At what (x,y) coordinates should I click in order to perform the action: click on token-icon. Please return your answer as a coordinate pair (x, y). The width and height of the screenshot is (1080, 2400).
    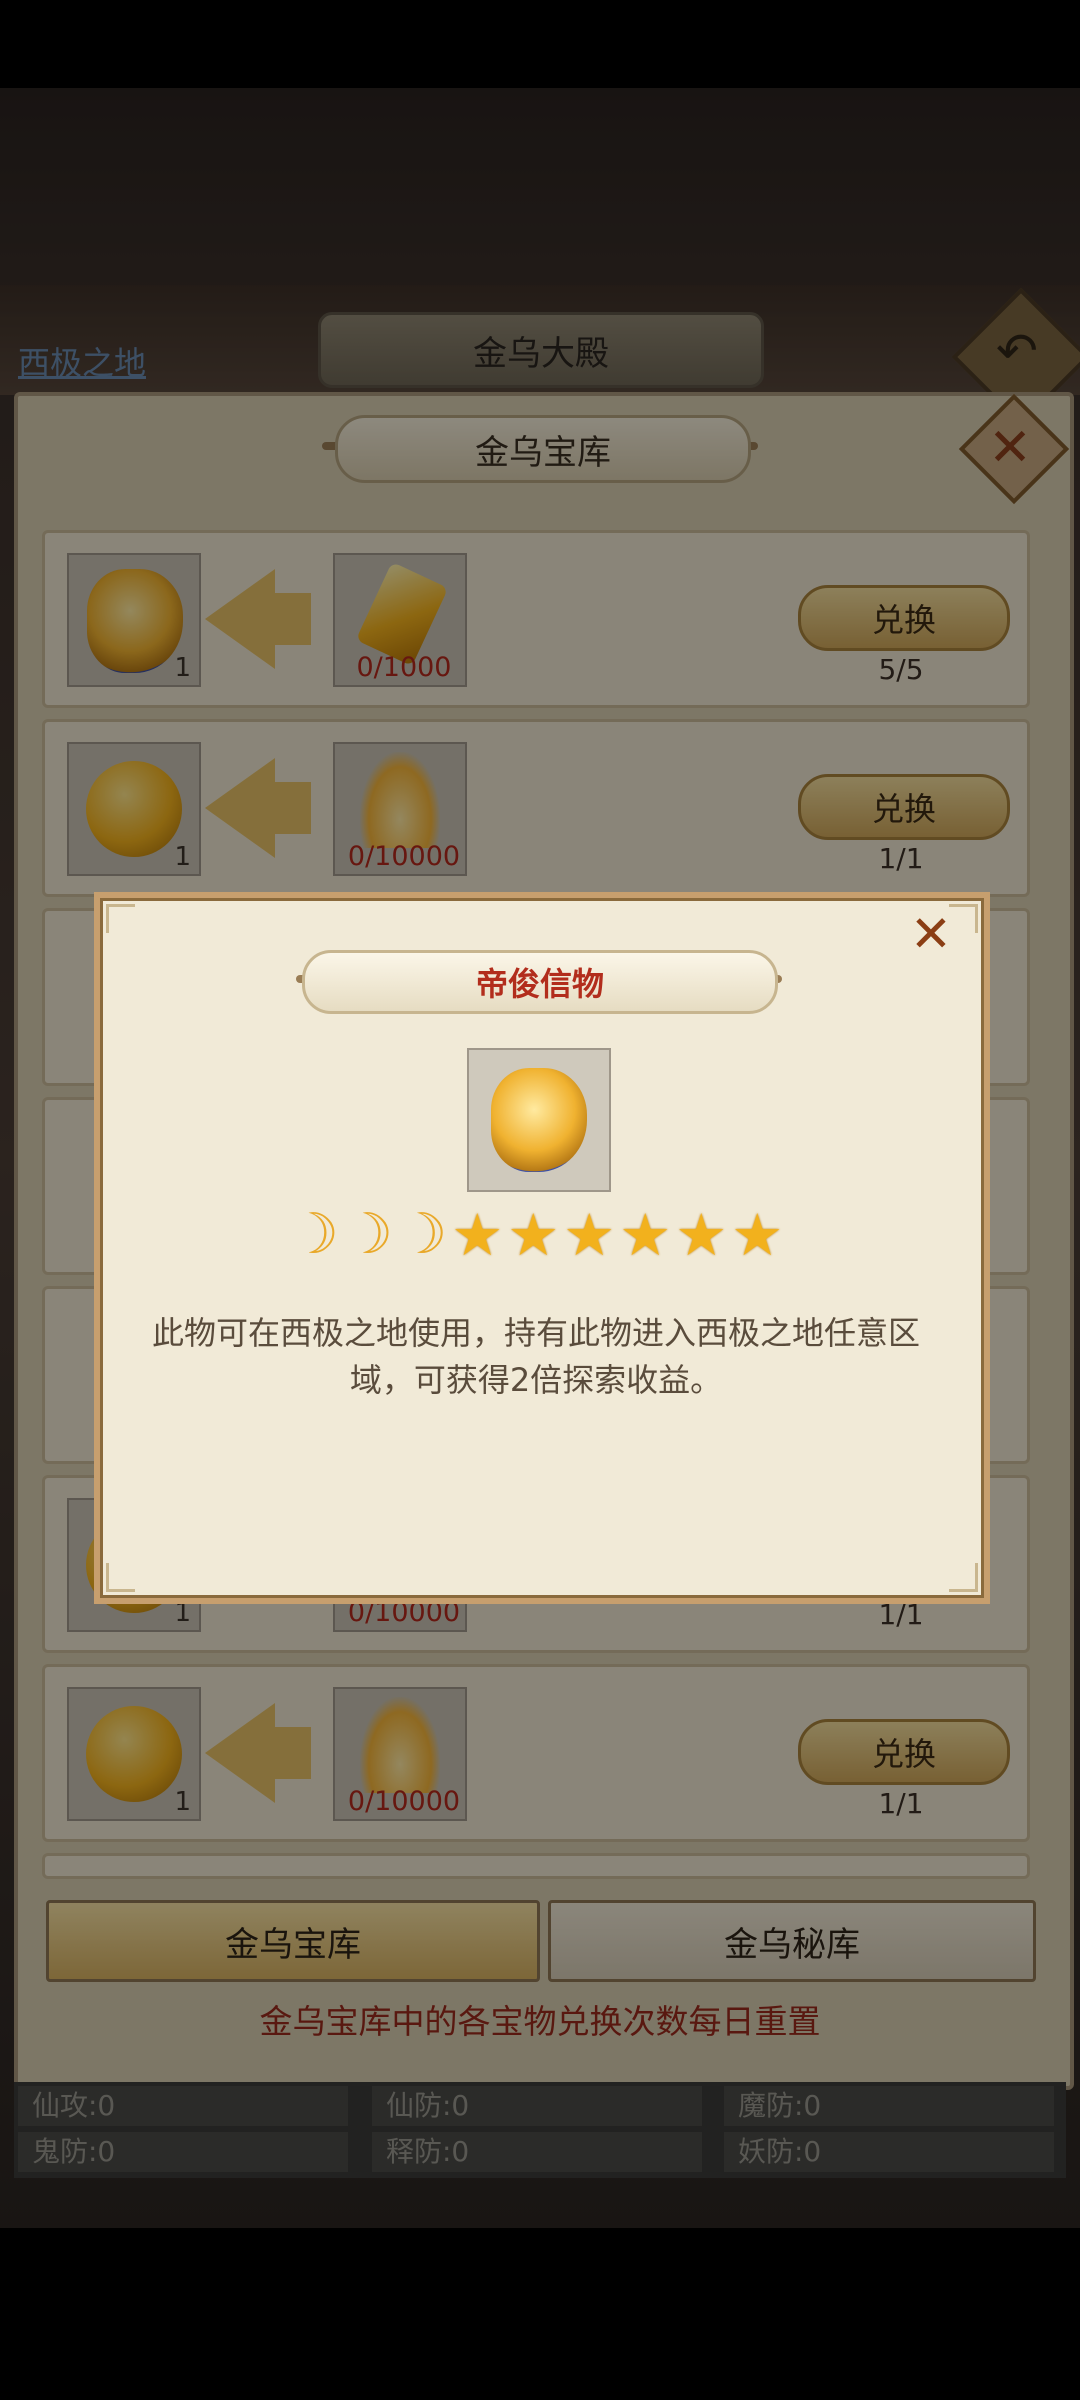
    Looking at the image, I should click on (539, 1120).